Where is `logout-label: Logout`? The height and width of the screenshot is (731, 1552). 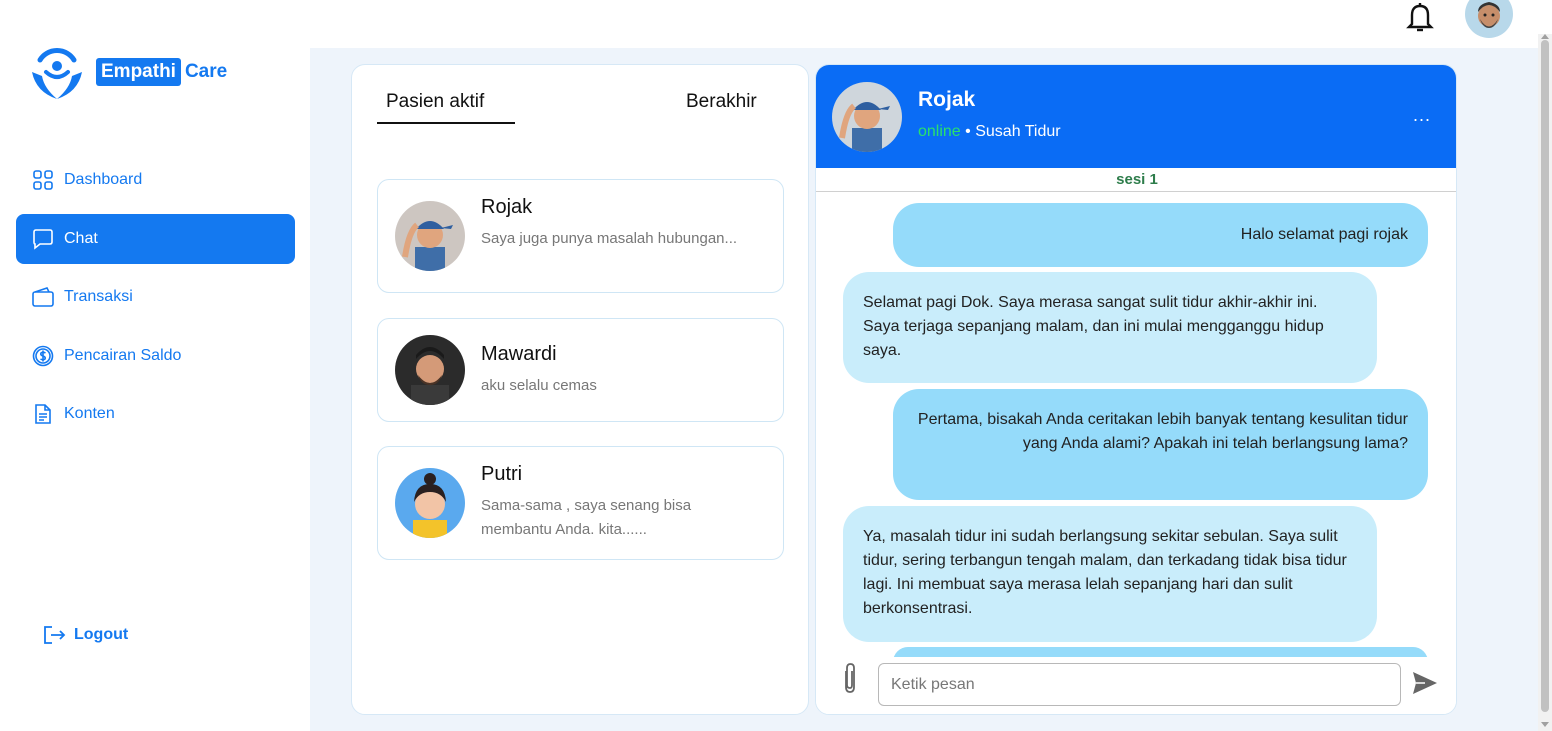 logout-label: Logout is located at coordinates (101, 634).